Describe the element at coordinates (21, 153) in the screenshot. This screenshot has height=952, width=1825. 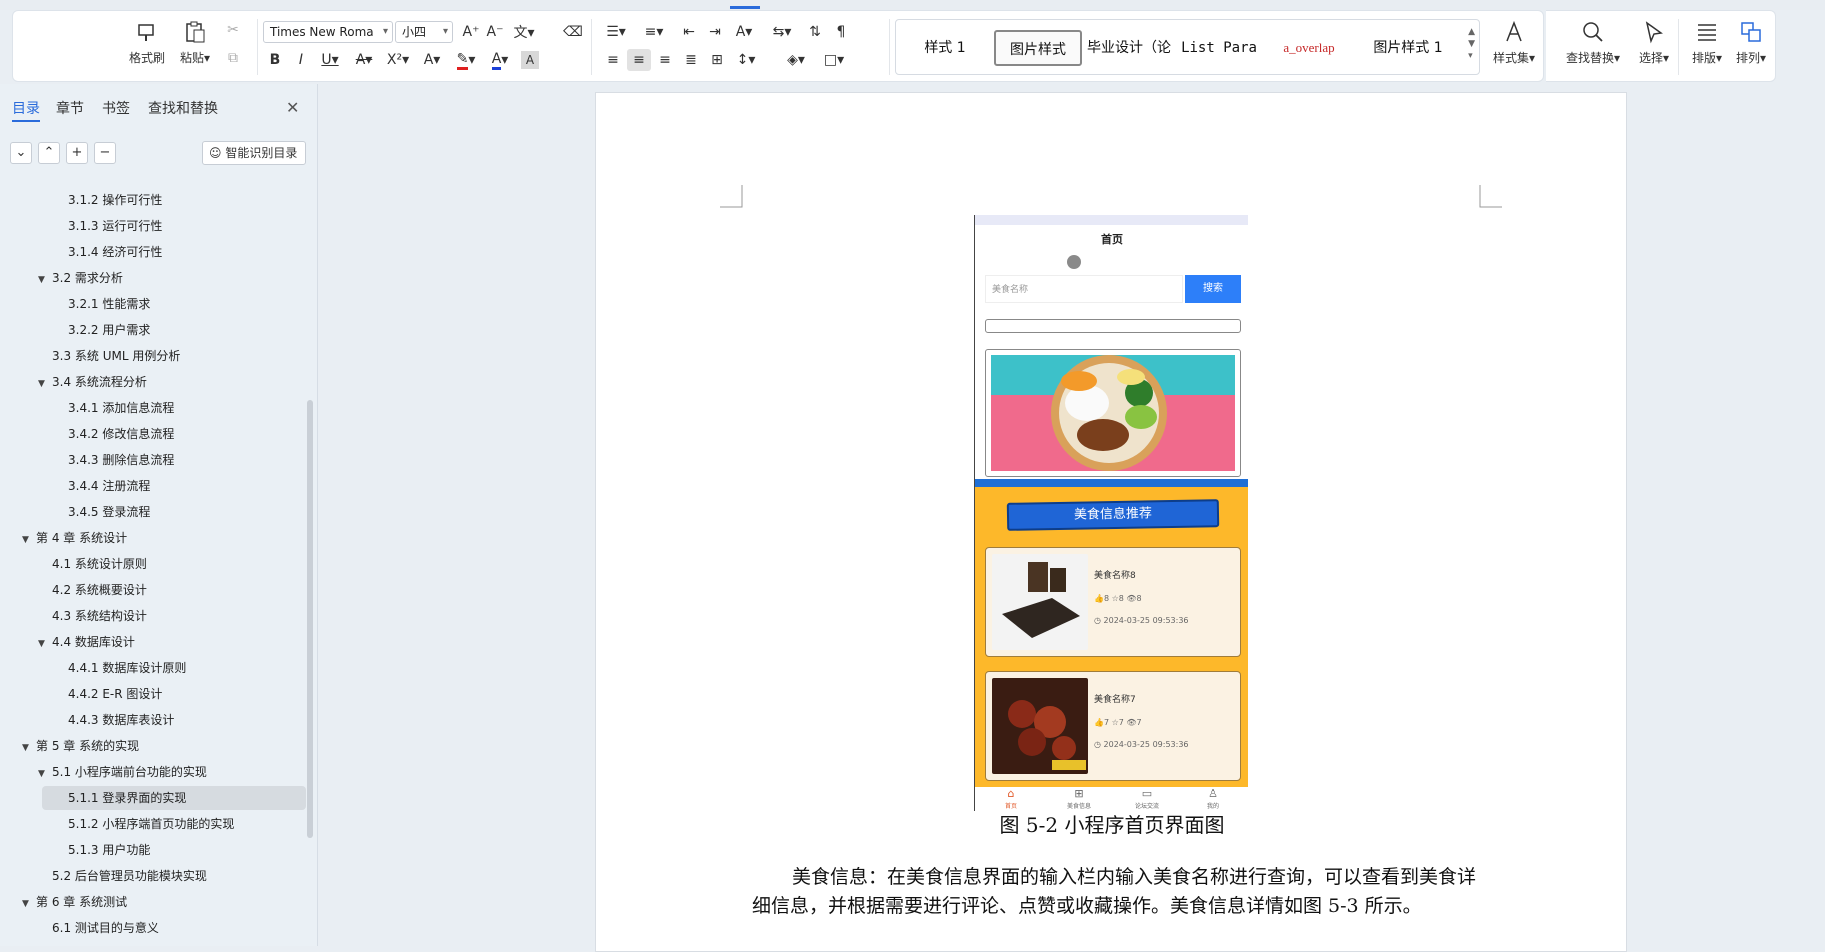
I see `collapse-down-button: ⌄` at that location.